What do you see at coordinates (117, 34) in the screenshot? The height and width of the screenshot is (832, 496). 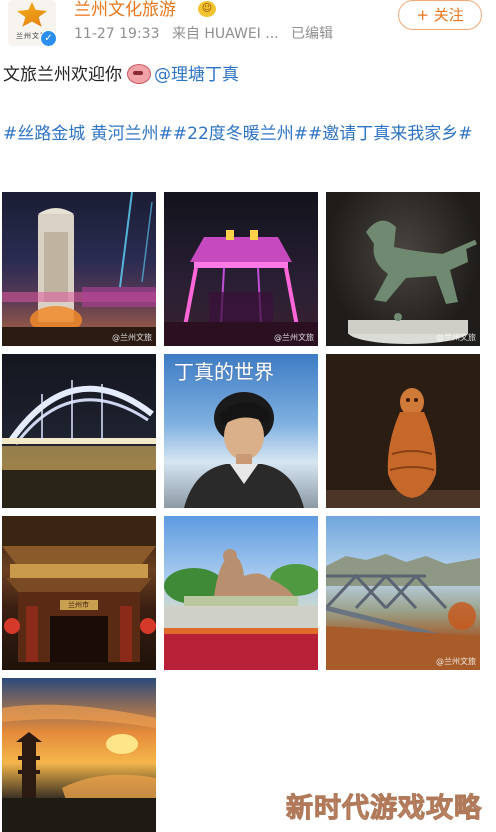 I see `post-time: 11-27 19:33` at bounding box center [117, 34].